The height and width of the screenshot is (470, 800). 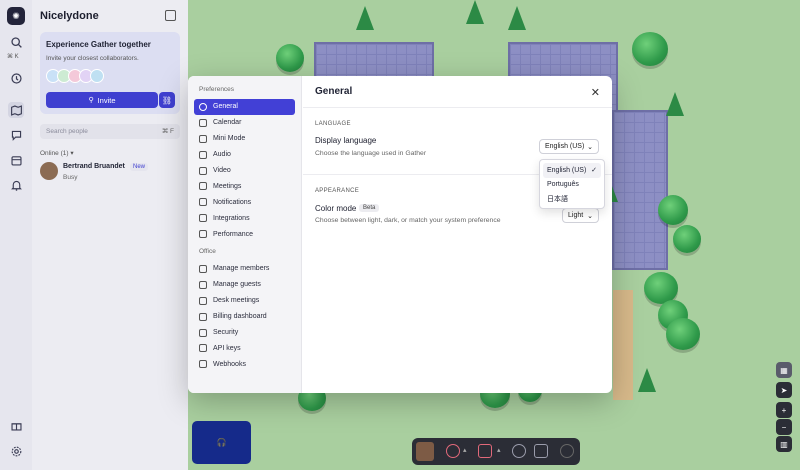 What do you see at coordinates (207, 252) in the screenshot?
I see `office-heading: Office` at bounding box center [207, 252].